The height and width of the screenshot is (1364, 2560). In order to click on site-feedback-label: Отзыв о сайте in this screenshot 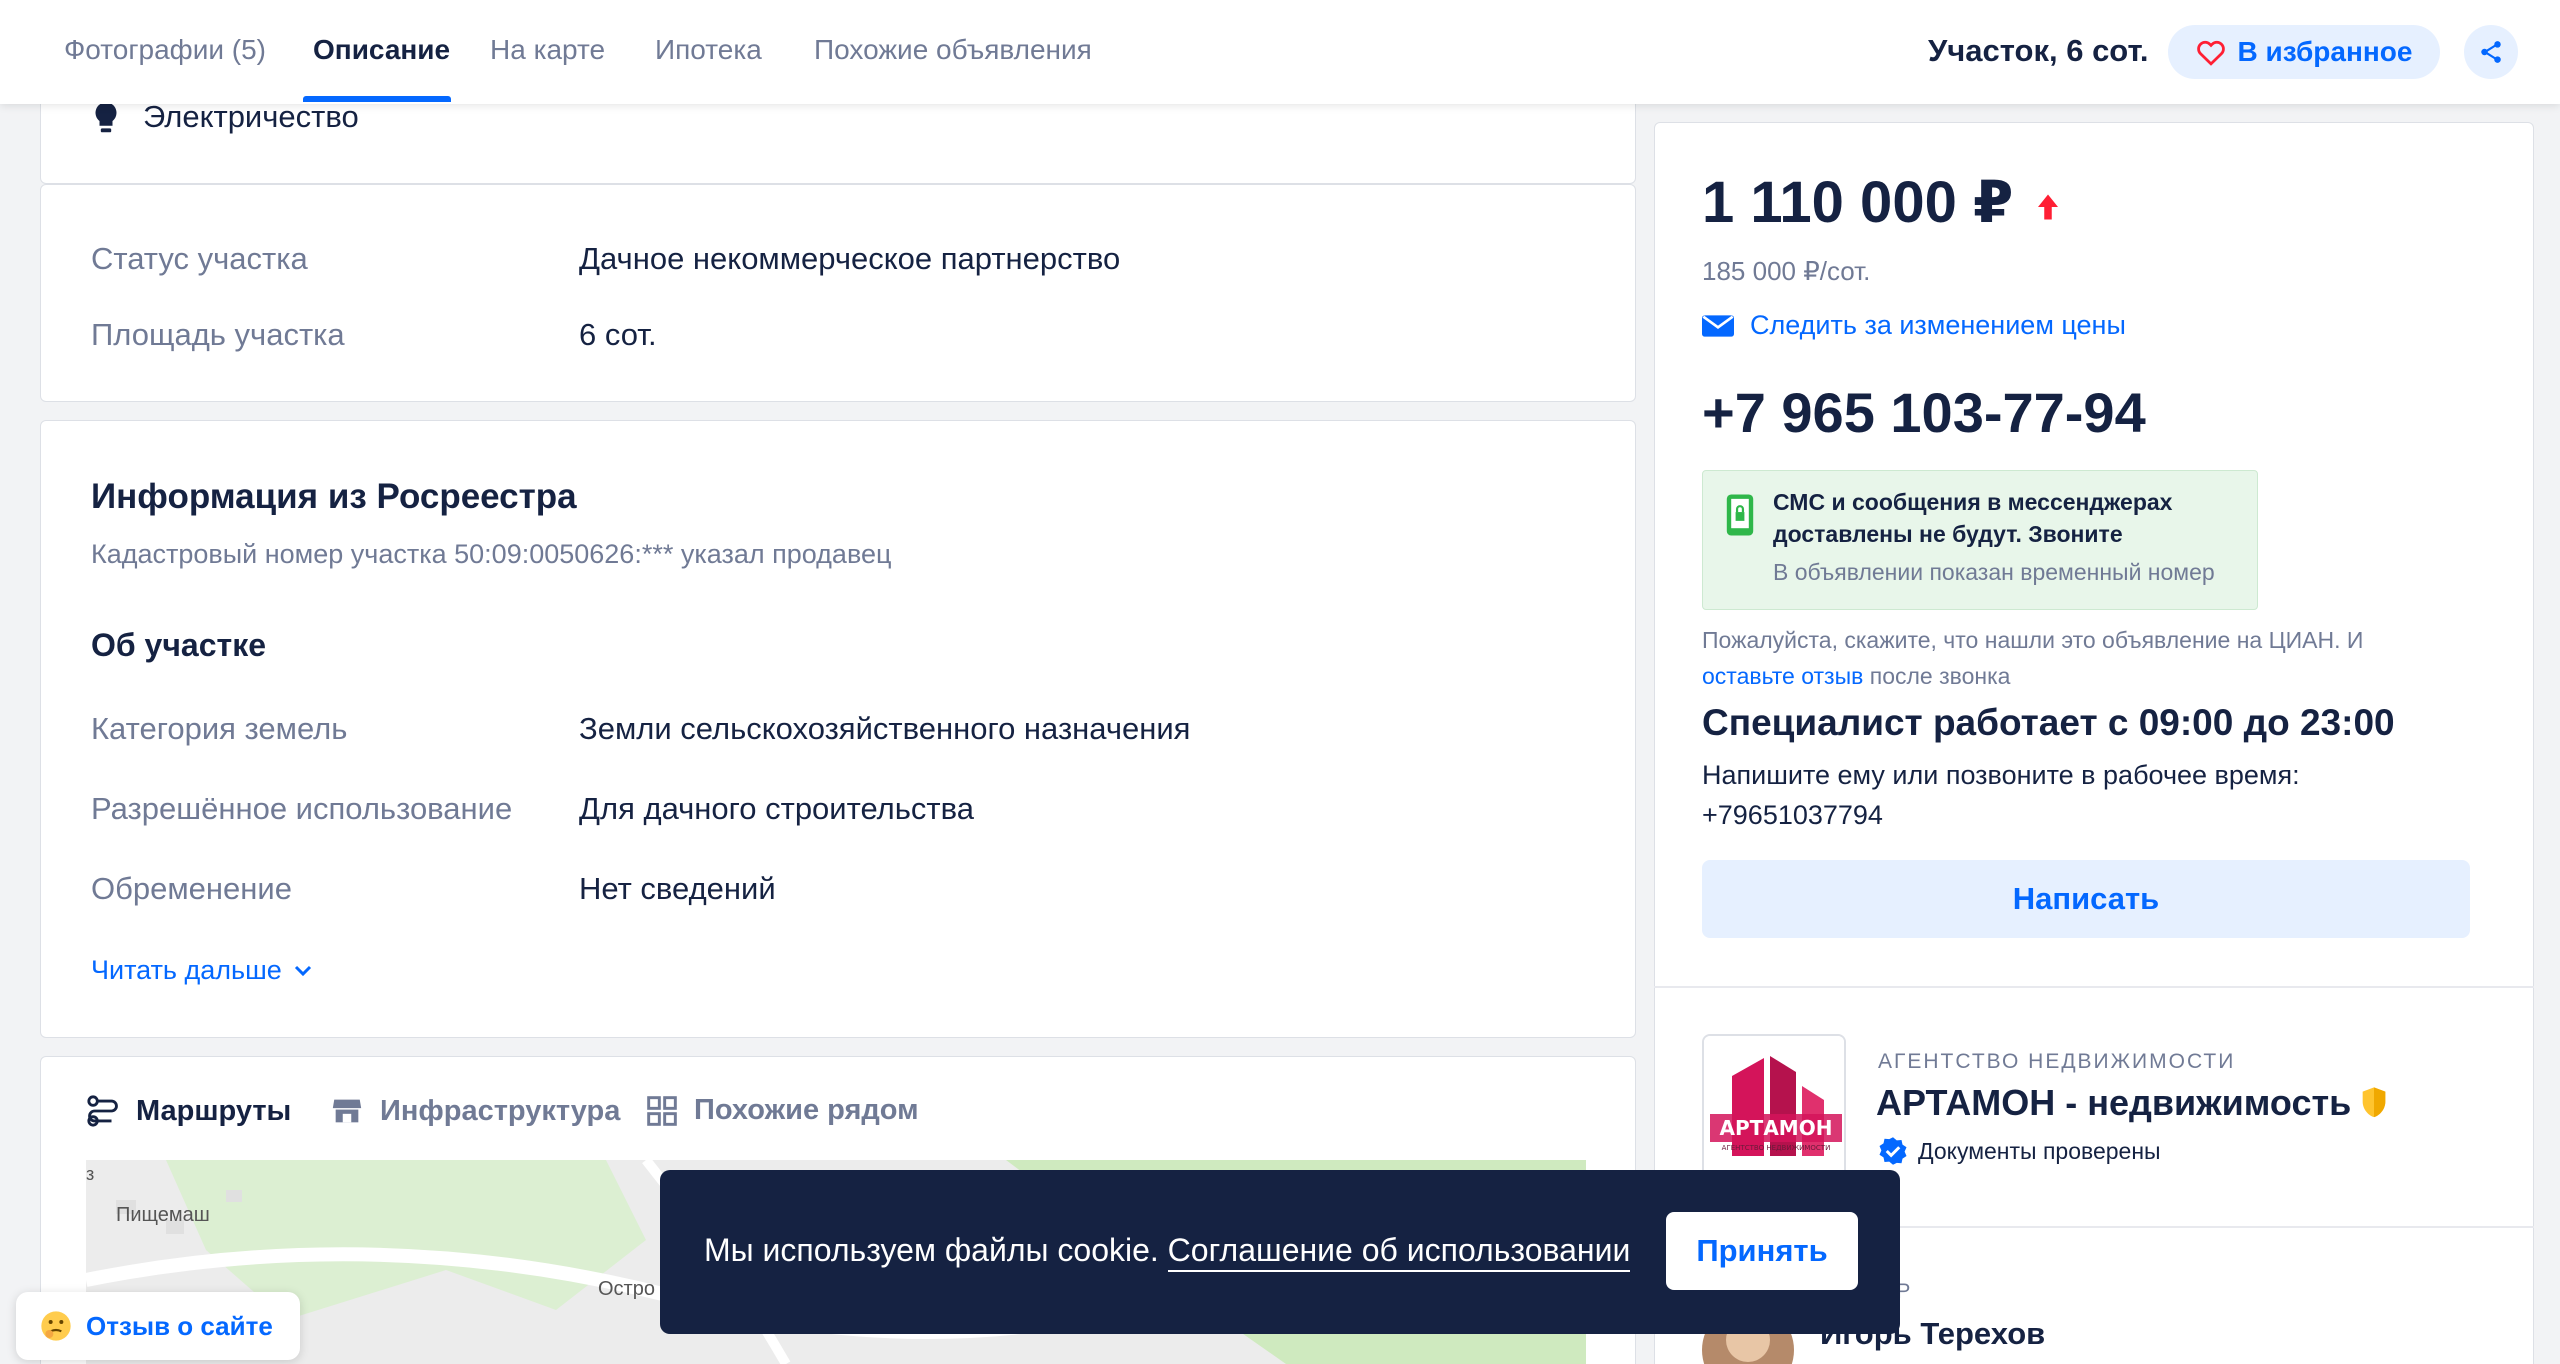, I will do `click(179, 1325)`.